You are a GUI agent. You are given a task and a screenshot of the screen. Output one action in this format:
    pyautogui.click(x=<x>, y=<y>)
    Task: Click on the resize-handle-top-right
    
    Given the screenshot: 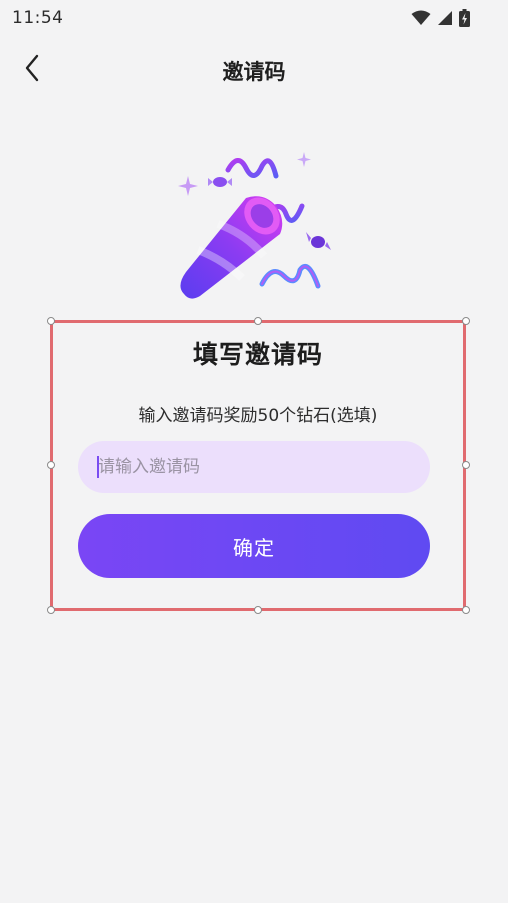 What is the action you would take?
    pyautogui.click(x=466, y=321)
    